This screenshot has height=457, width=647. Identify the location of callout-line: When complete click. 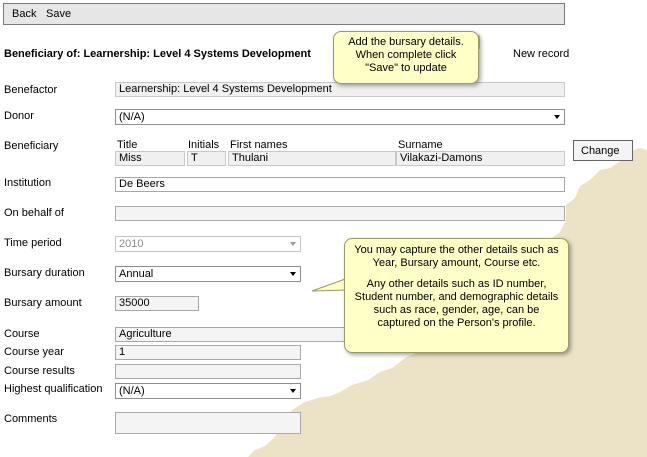
(406, 55).